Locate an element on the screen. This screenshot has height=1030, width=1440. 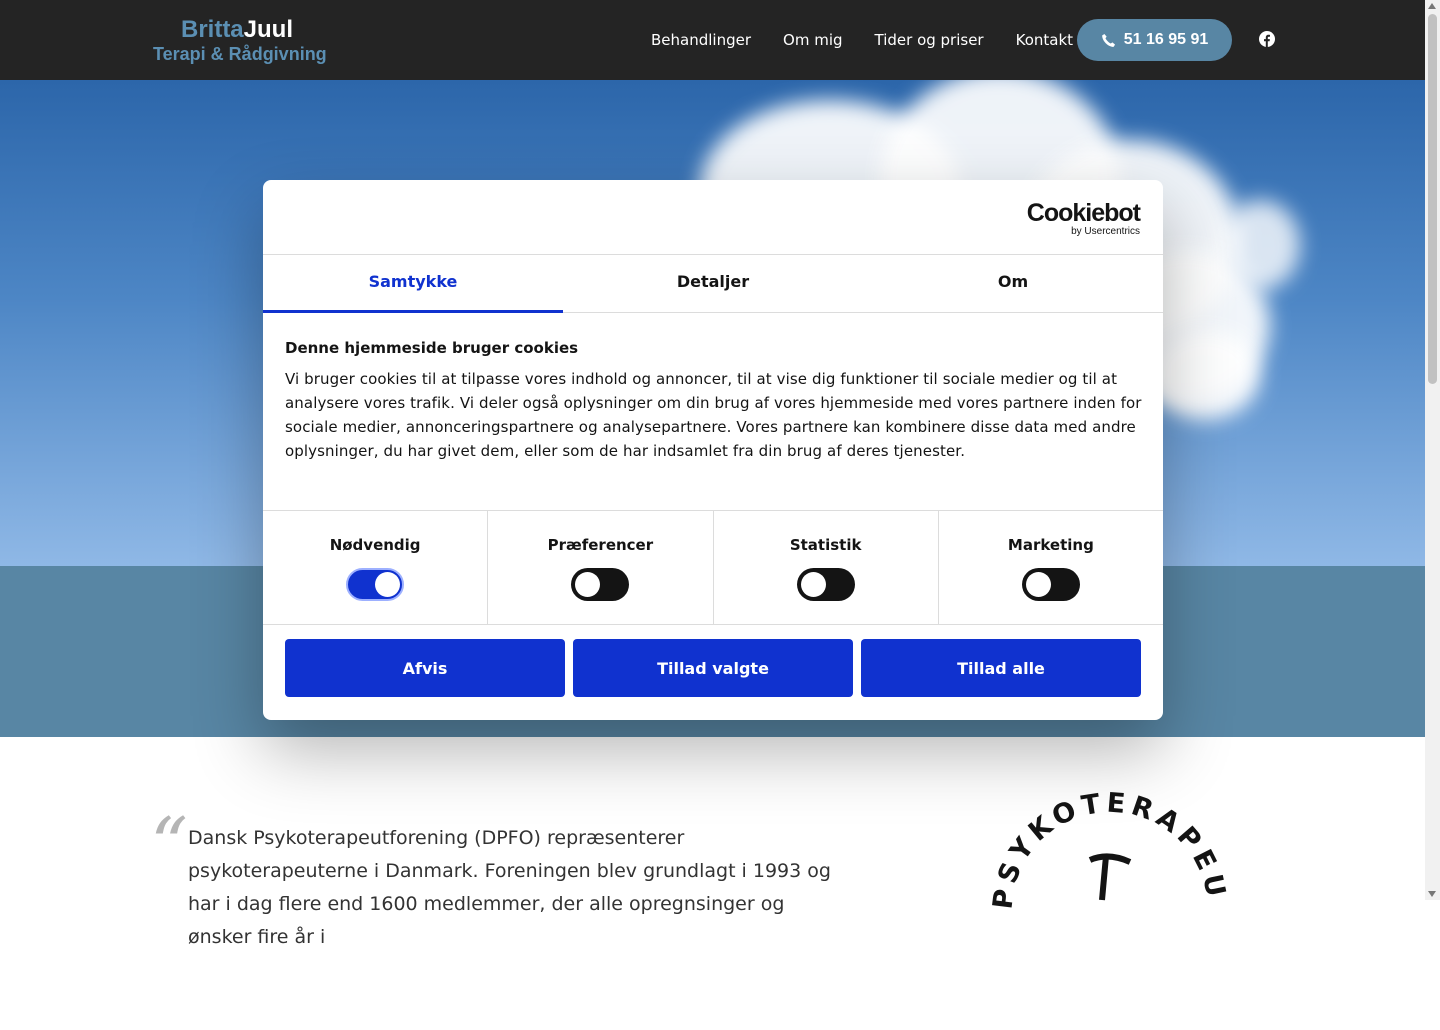
badge-text: PSYKOTERAPEUTF is located at coordinates (1108, 850).